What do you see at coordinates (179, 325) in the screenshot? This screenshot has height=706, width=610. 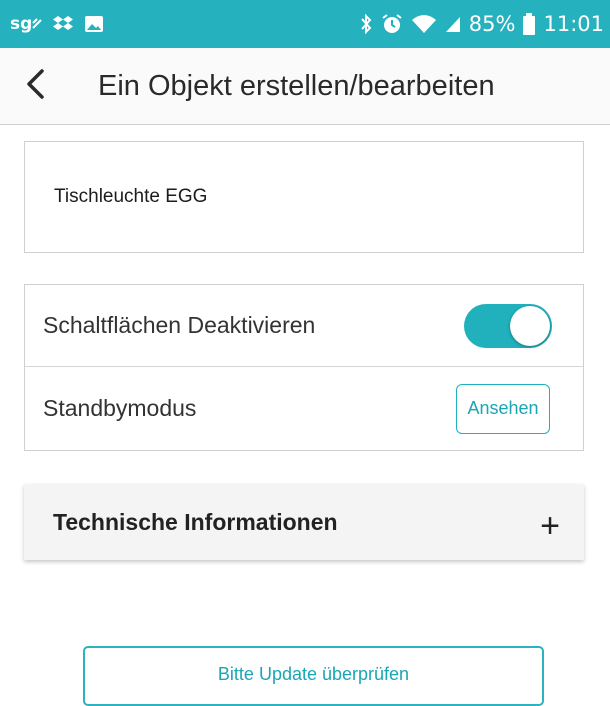 I see `disable-buttons-label: Schaltflächen Deaktivieren` at bounding box center [179, 325].